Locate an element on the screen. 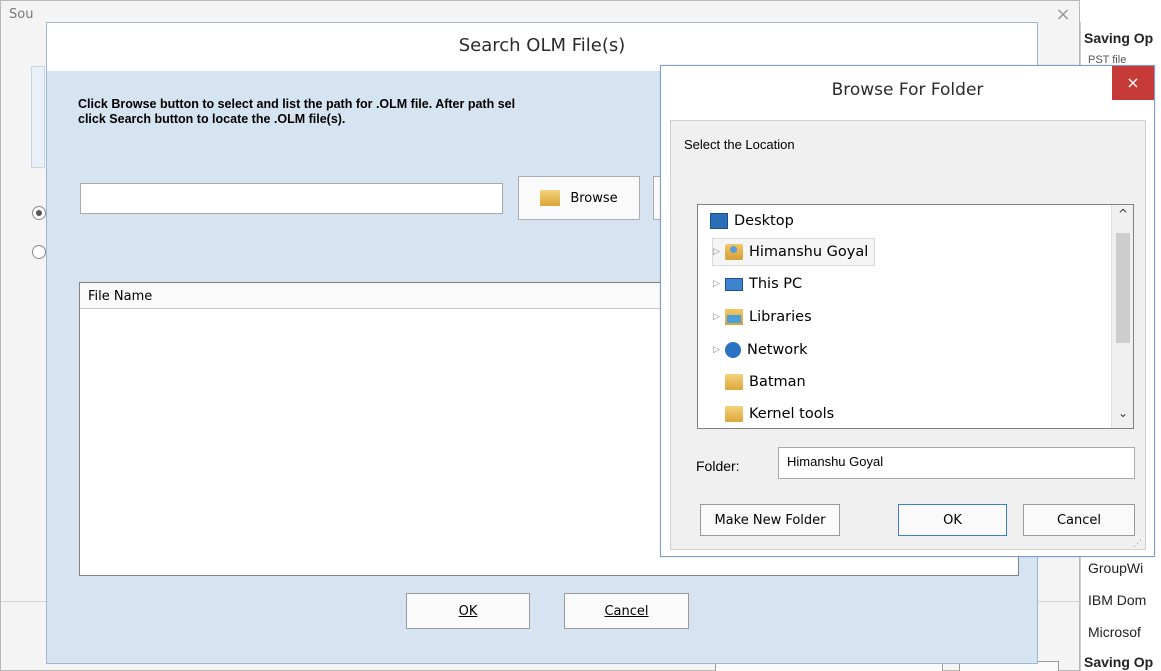 The width and height of the screenshot is (1161, 671). close-button: × is located at coordinates (1133, 83).